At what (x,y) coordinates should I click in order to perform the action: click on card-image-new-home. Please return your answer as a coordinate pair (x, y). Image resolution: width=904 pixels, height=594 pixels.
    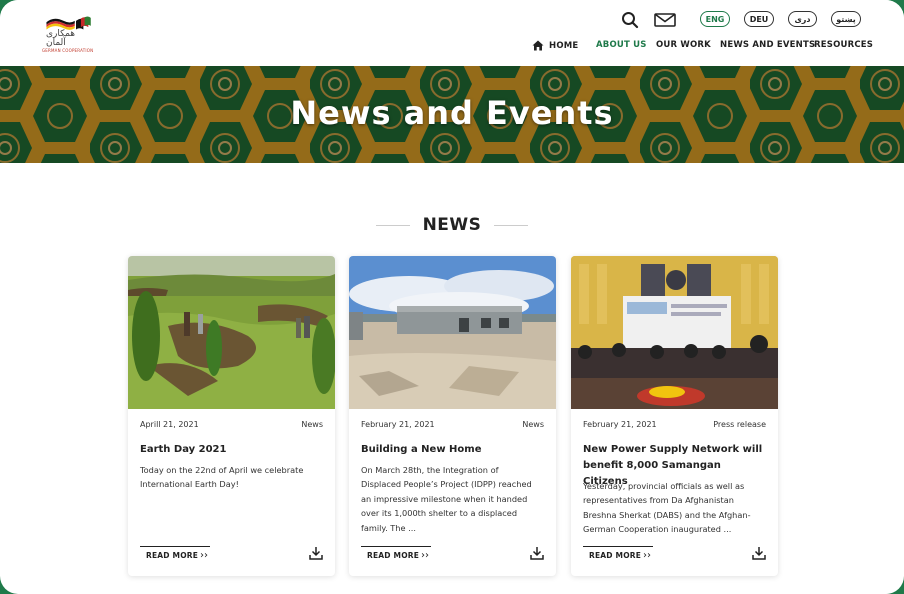
    Looking at the image, I should click on (452, 332).